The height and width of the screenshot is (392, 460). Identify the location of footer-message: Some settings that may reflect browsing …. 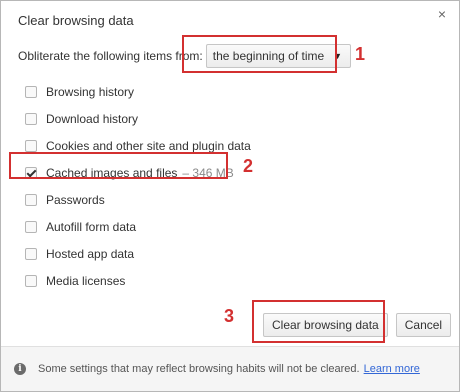
(199, 369).